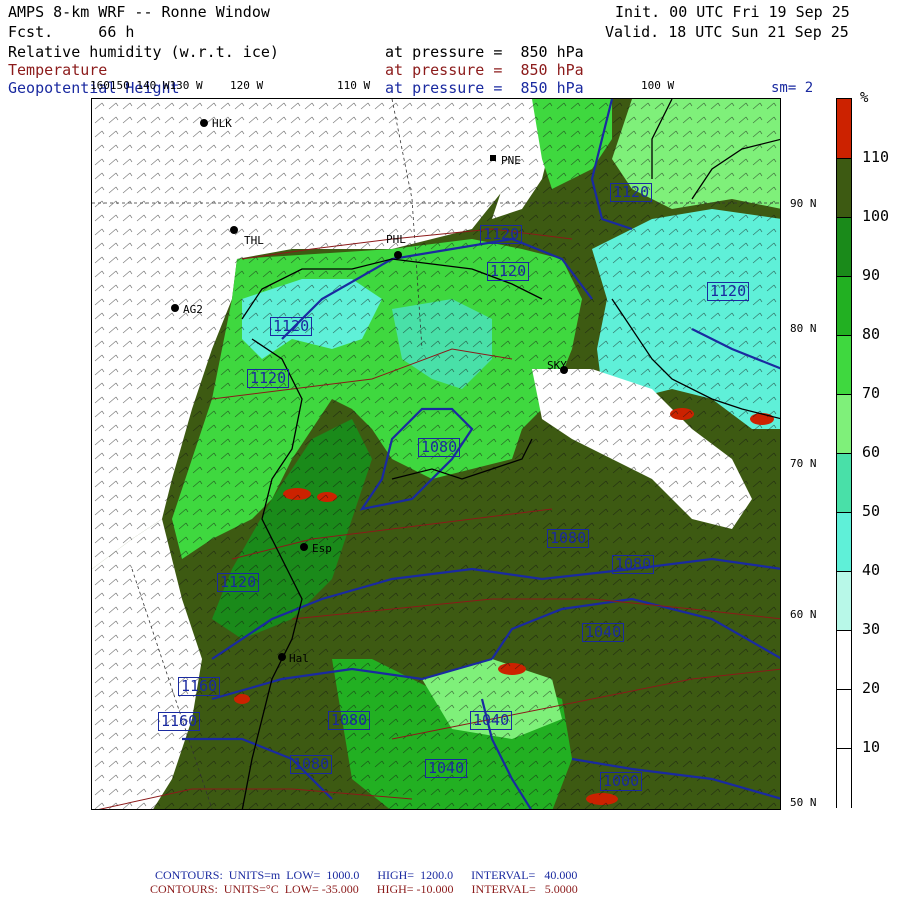  Describe the element at coordinates (871, 452) in the screenshot. I see `colorbar-label: 60` at that location.